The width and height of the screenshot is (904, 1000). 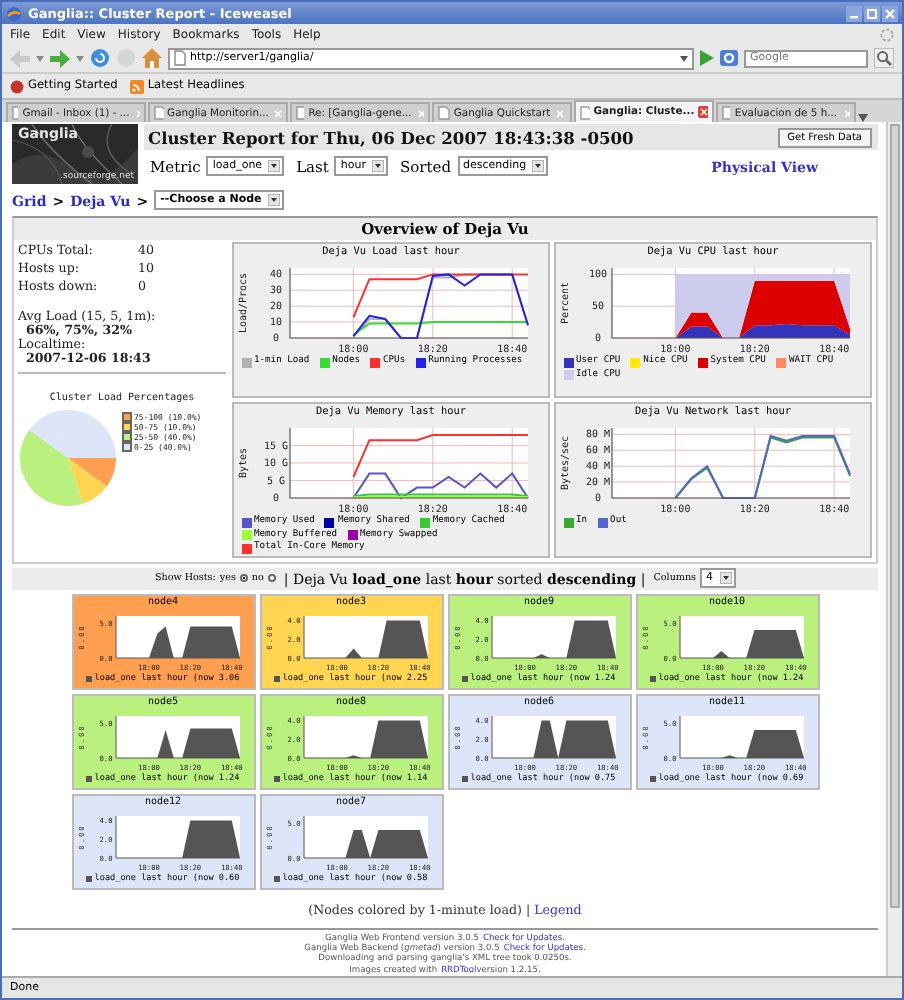 I want to click on forward-icon, so click(x=60, y=58).